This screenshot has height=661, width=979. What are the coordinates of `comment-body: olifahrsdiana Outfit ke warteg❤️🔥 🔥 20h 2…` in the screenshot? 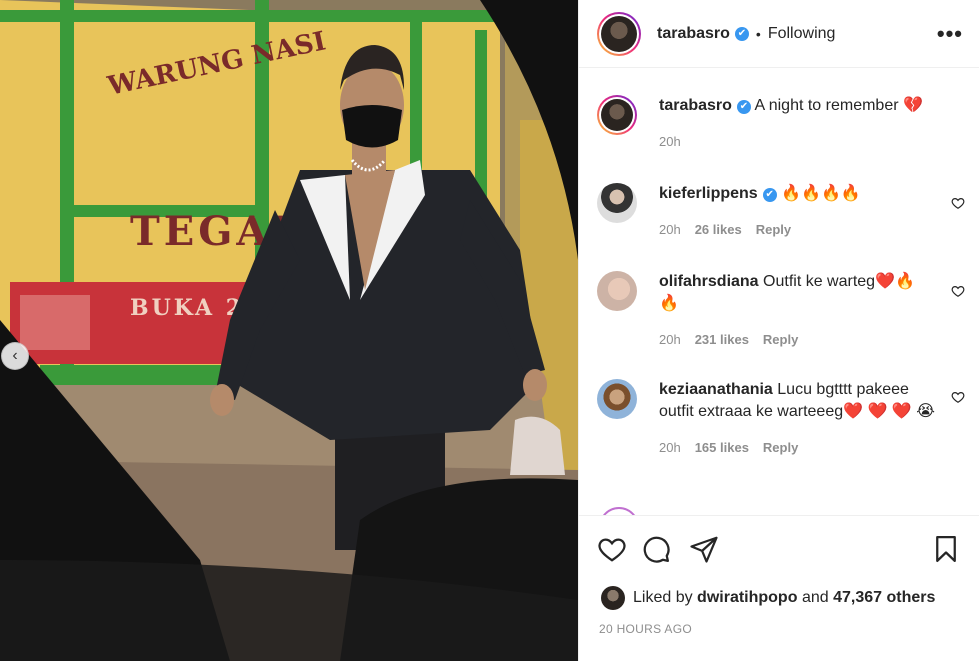 It's located at (798, 311).